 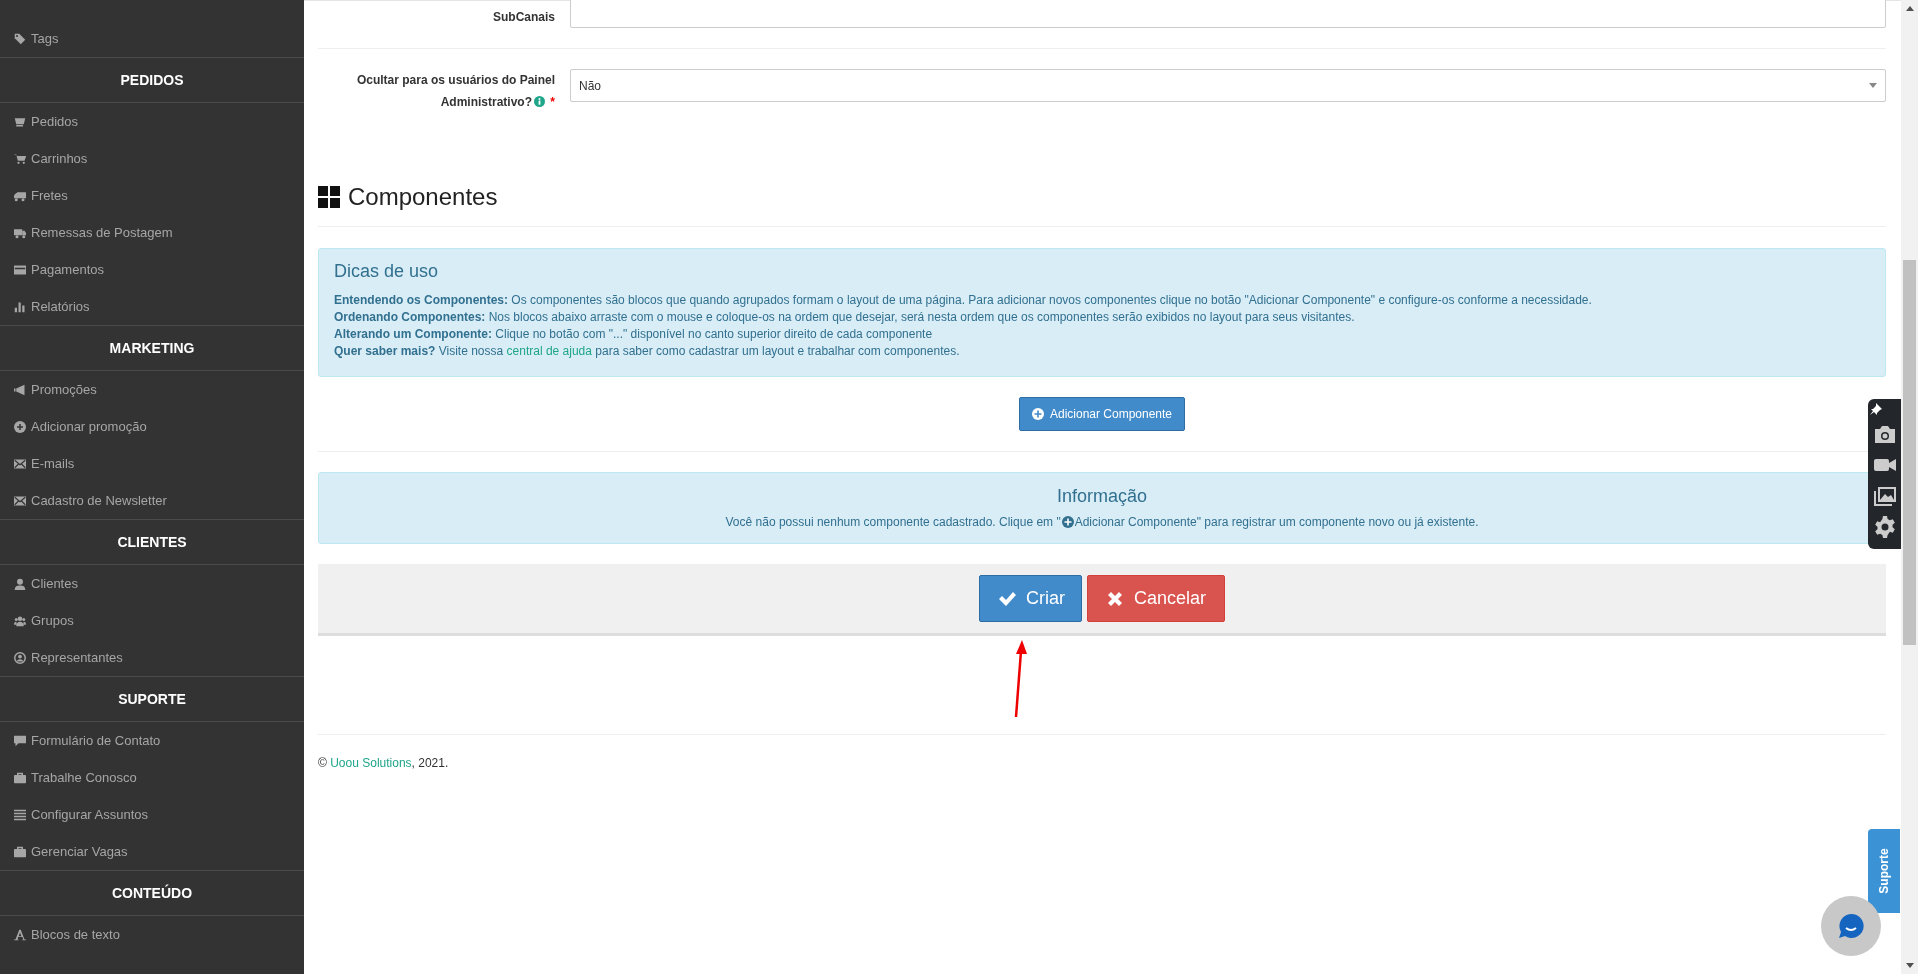 I want to click on sidebar-item: Promoções, so click(x=152, y=389).